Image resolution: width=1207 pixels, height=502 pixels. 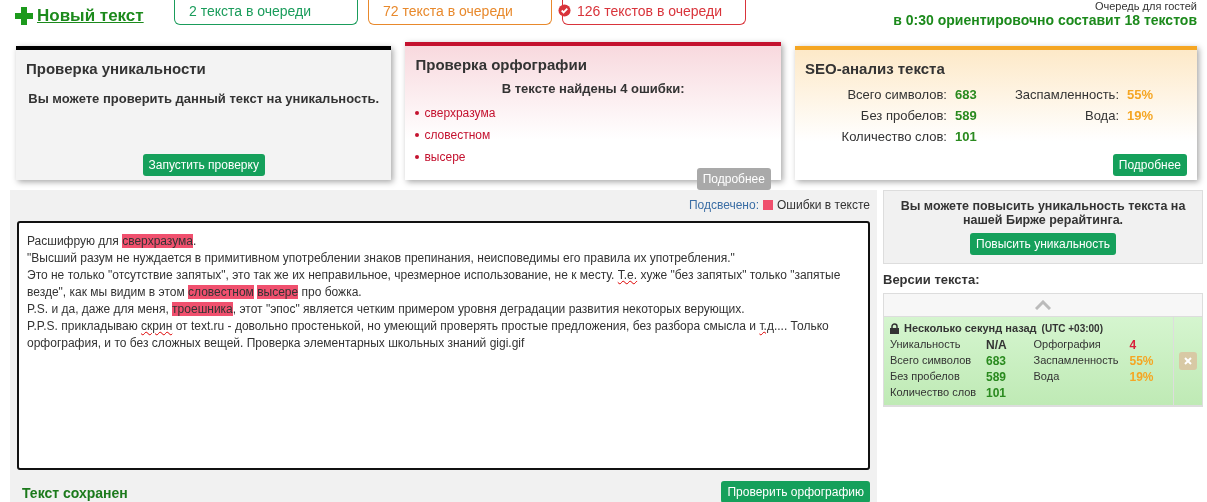 What do you see at coordinates (112, 241) in the screenshot?
I see `text-paragraph: Расшифрую для сверхразума.` at bounding box center [112, 241].